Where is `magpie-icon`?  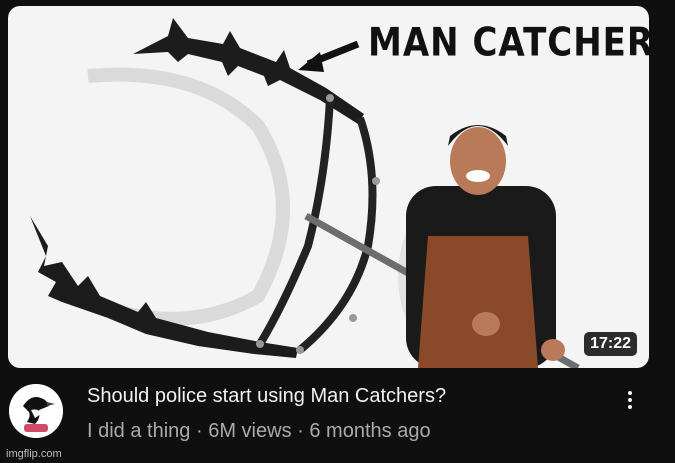
magpie-icon is located at coordinates (36, 411).